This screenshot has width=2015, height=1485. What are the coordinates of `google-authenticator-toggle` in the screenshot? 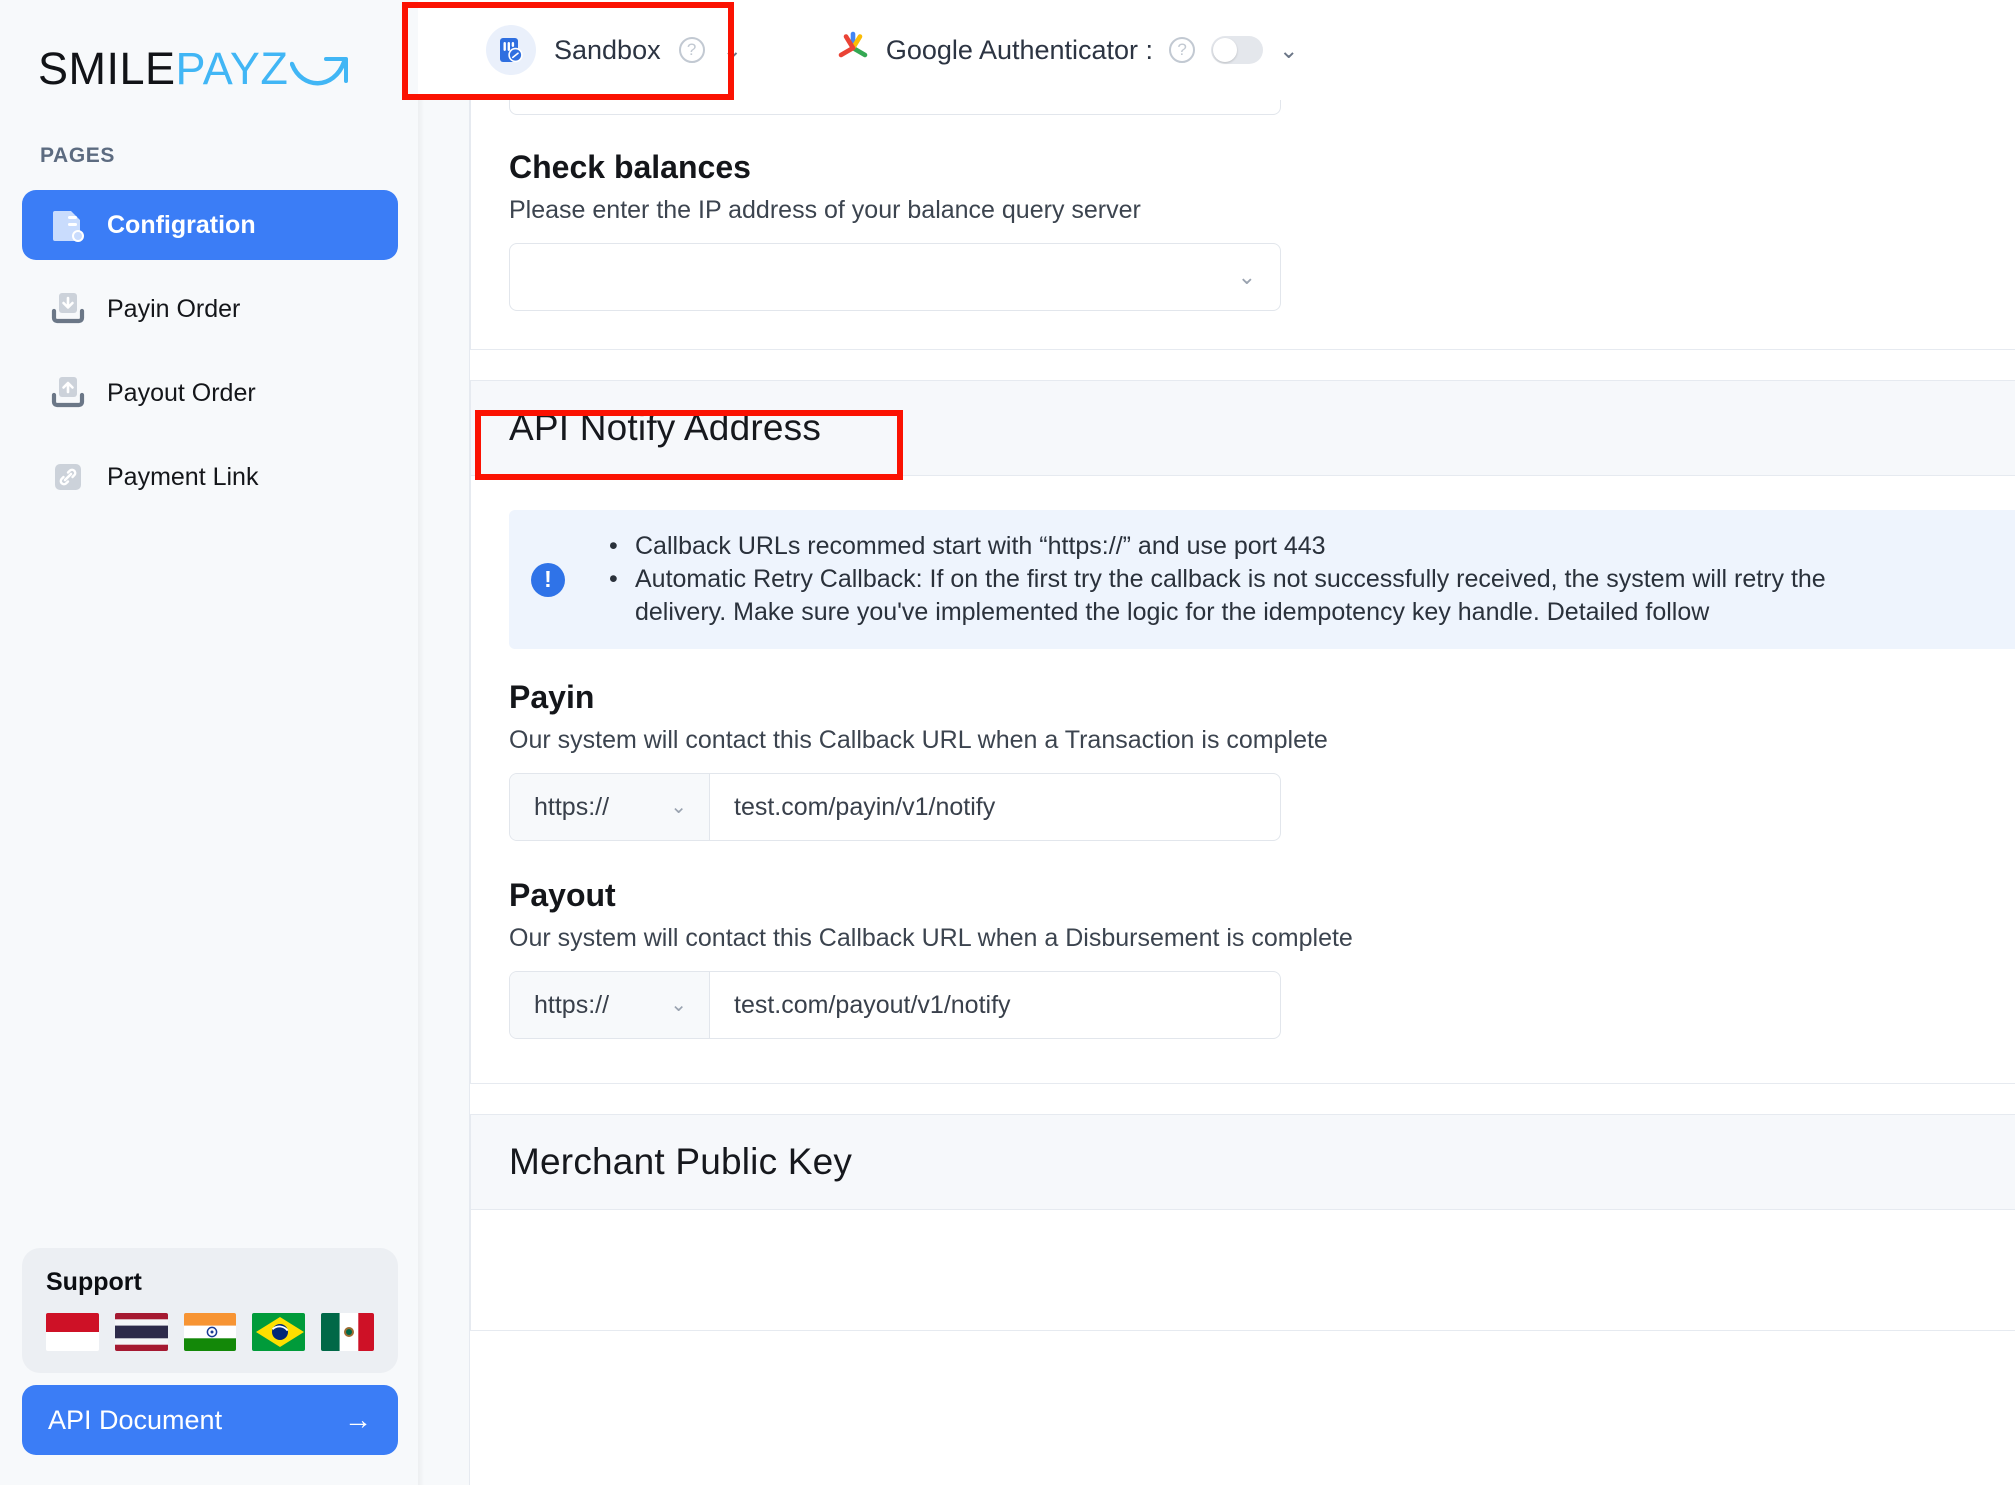 It's located at (1237, 50).